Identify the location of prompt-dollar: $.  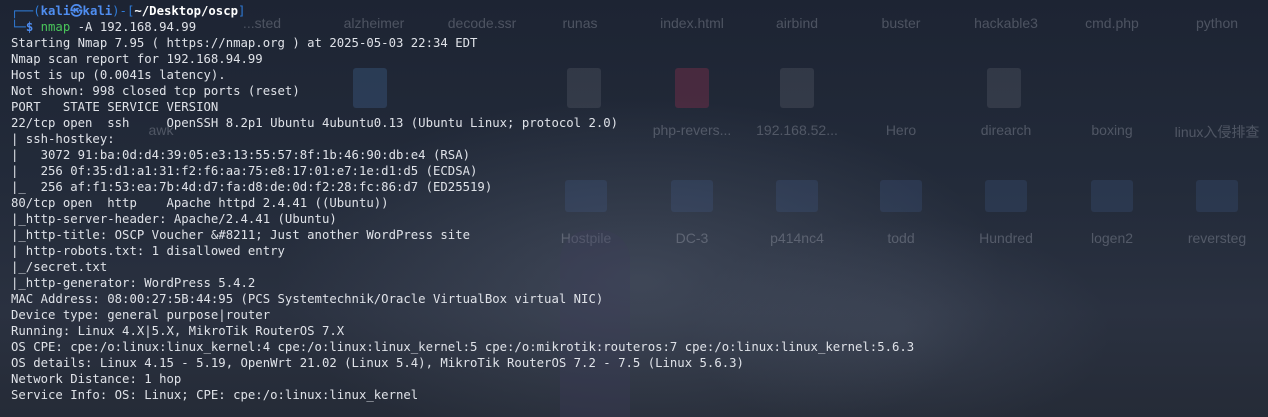
(29, 27).